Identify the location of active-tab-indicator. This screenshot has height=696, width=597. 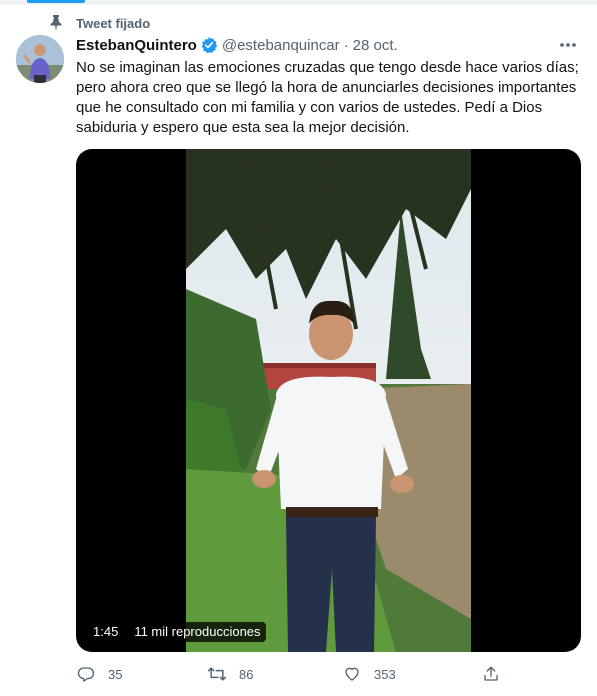
(56, 1).